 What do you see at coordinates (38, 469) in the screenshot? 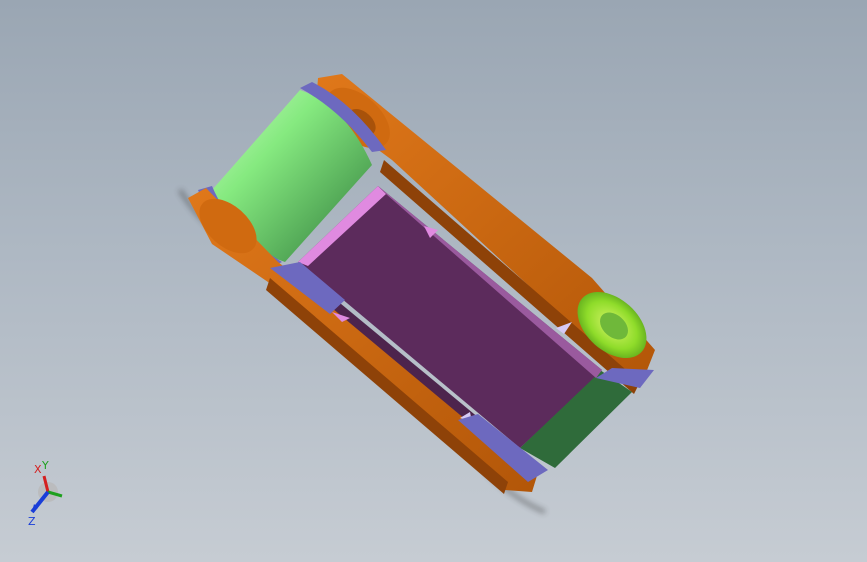
I see `triad-x-label: X` at bounding box center [38, 469].